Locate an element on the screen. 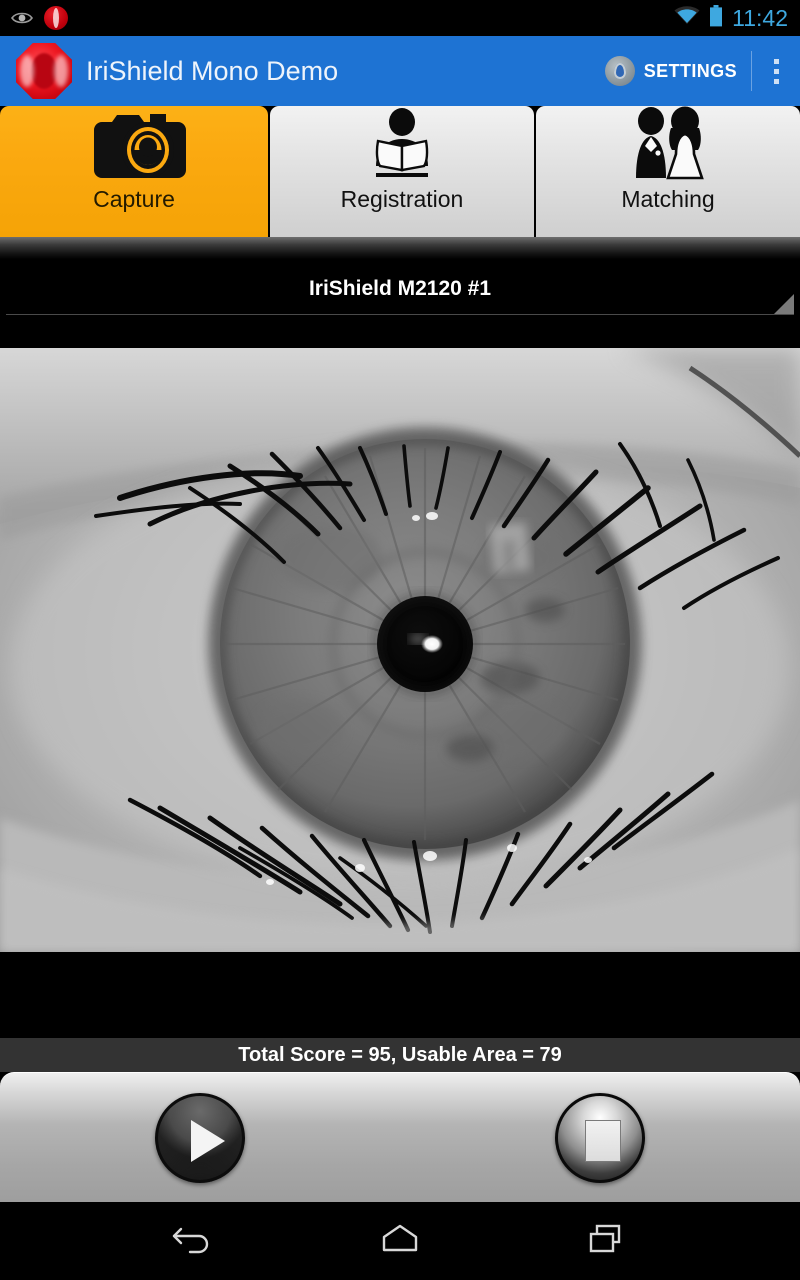  play-icon is located at coordinates (208, 1141).